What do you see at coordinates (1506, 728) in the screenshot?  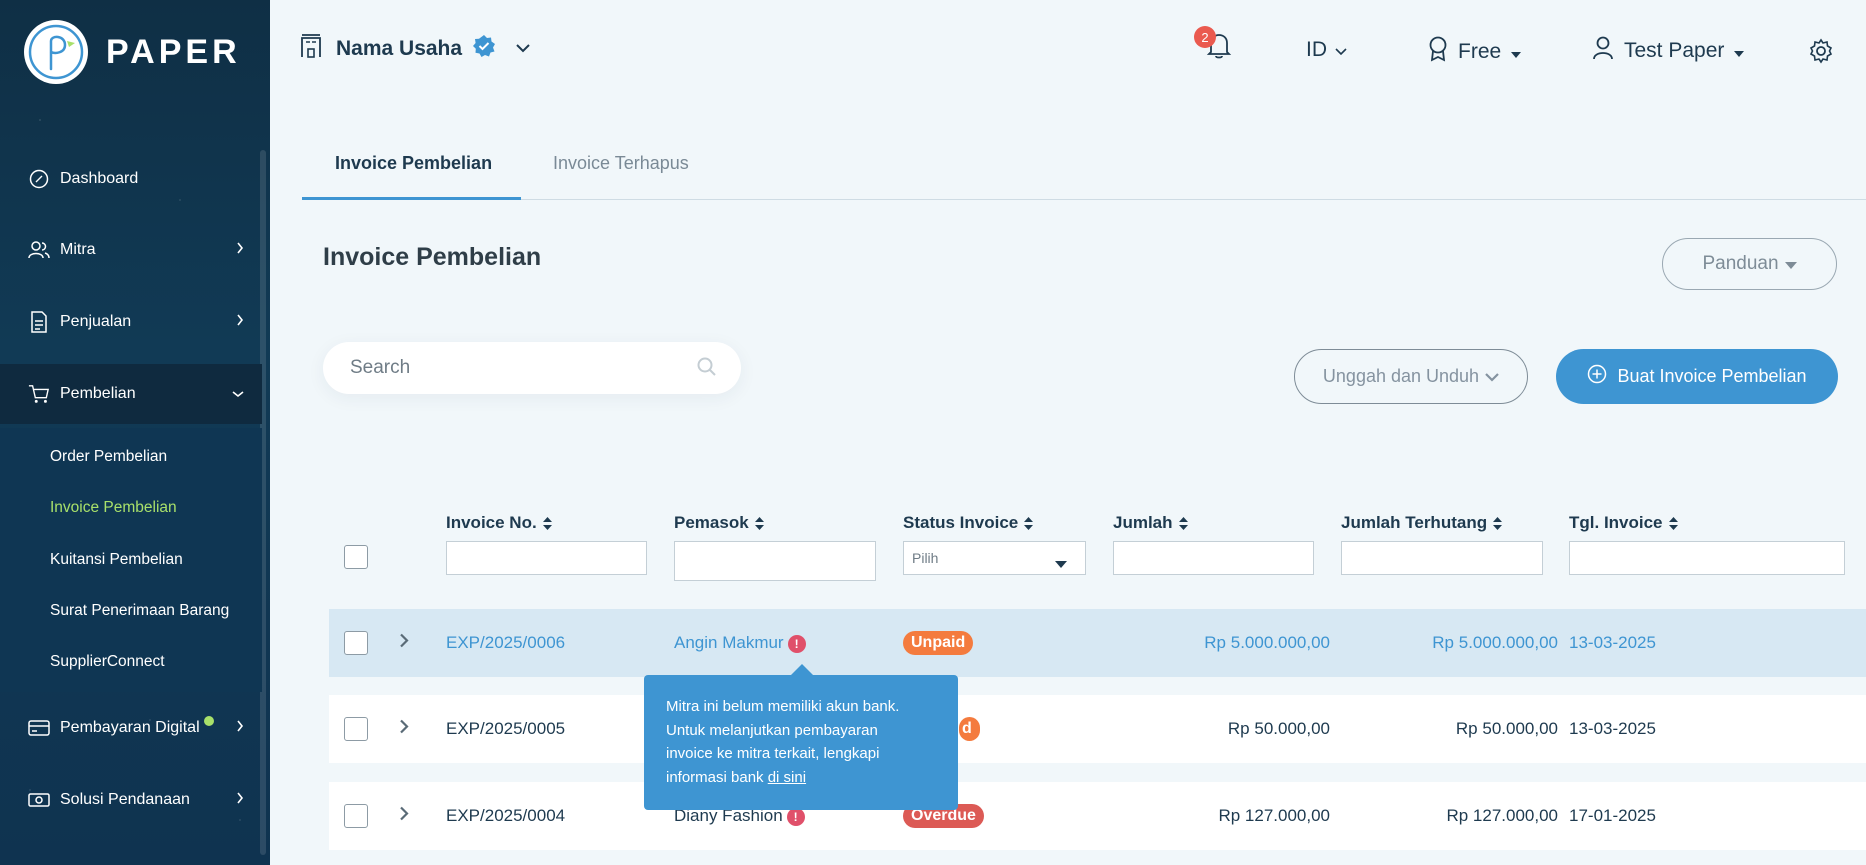 I see `outstanding-cell: Rp 50.000,00` at bounding box center [1506, 728].